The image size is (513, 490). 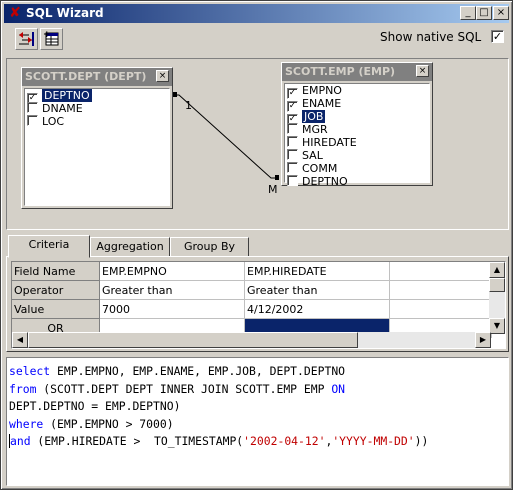 I want to click on title-bar: ✘ SQL Wizard _ □ ×, so click(x=256, y=13).